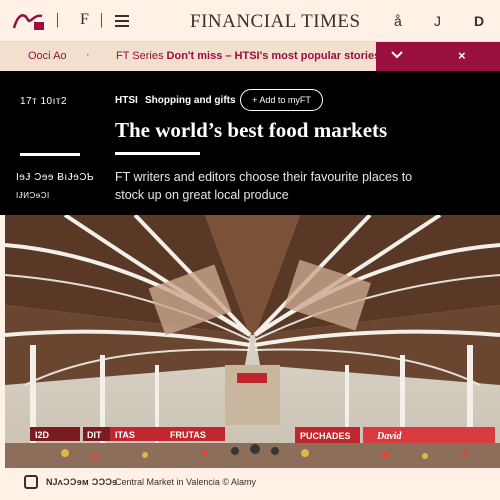 The image size is (500, 500). What do you see at coordinates (42, 435) in the screenshot?
I see `stall-sign: I2D` at bounding box center [42, 435].